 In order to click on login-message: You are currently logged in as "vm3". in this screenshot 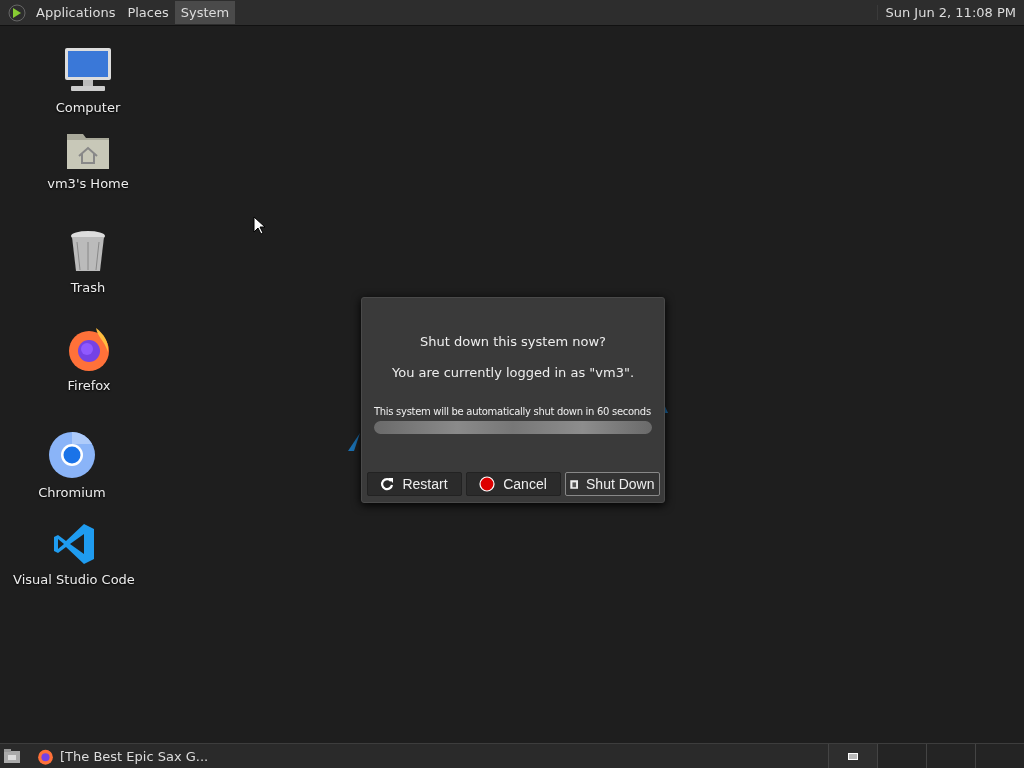, I will do `click(513, 372)`.